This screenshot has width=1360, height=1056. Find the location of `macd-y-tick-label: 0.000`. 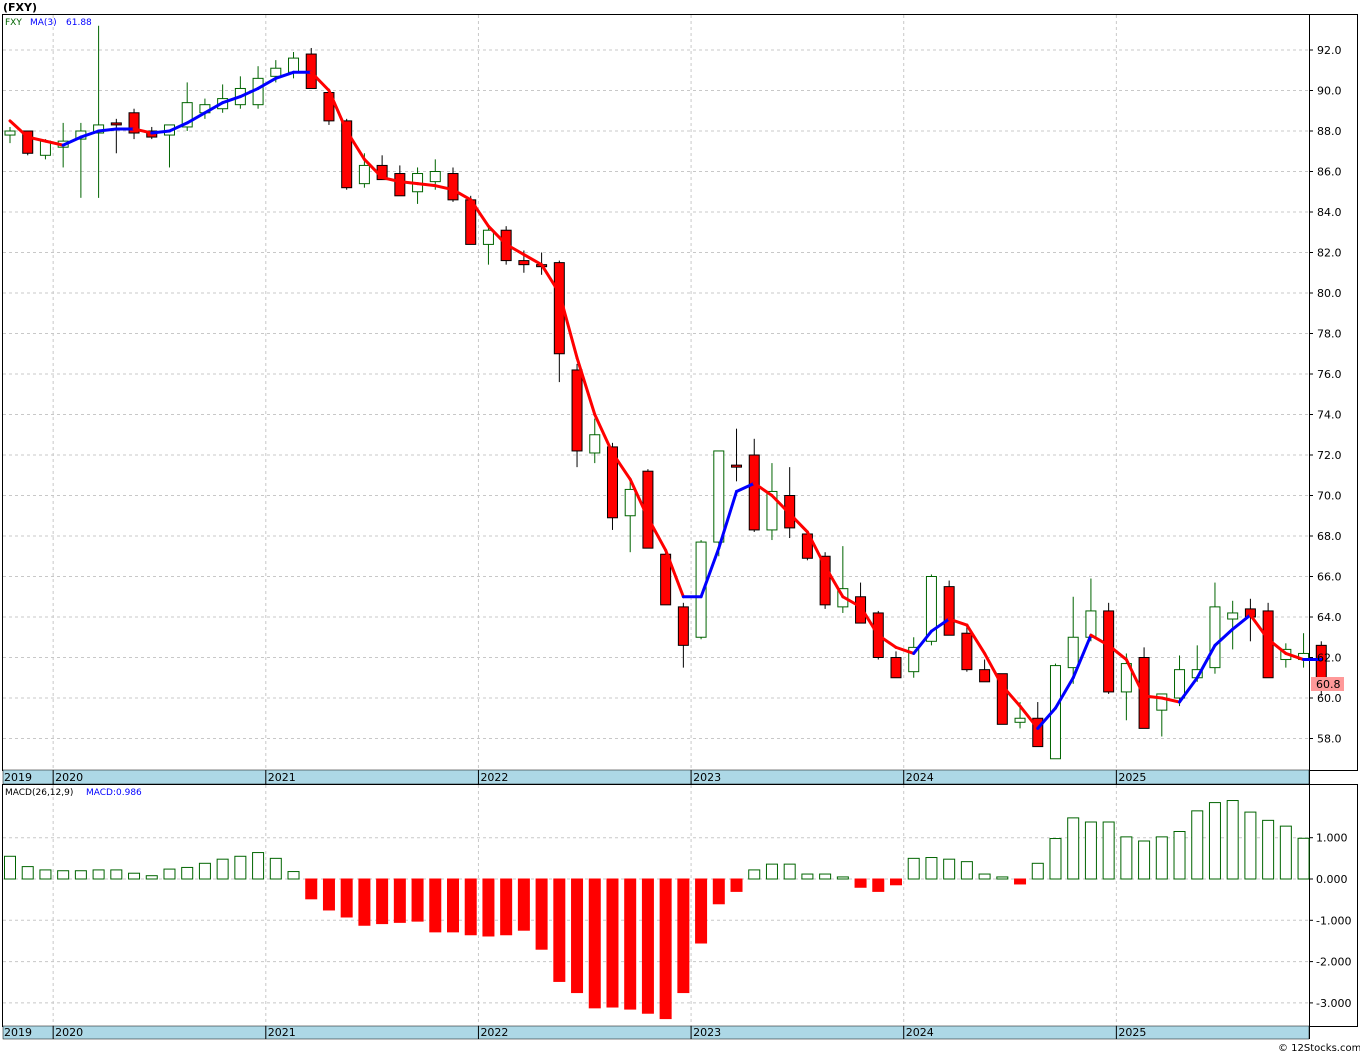

macd-y-tick-label: 0.000 is located at coordinates (1332, 879).